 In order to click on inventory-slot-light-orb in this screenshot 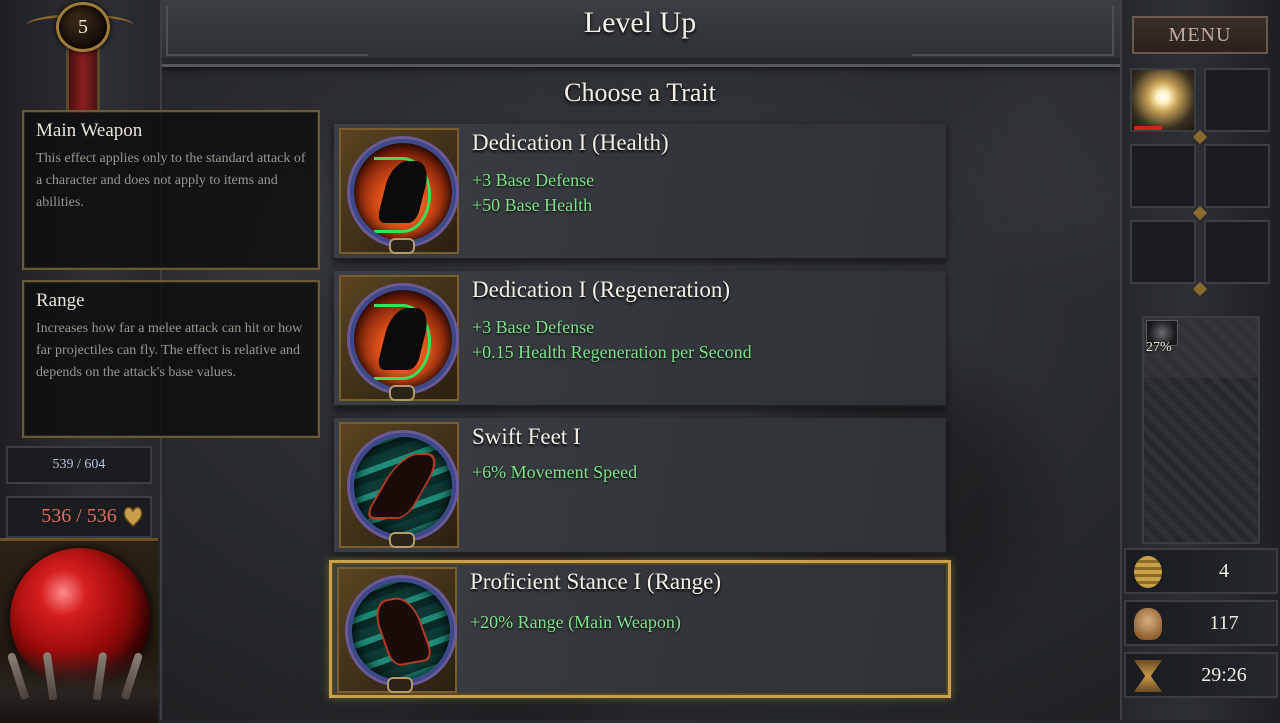, I will do `click(1163, 100)`.